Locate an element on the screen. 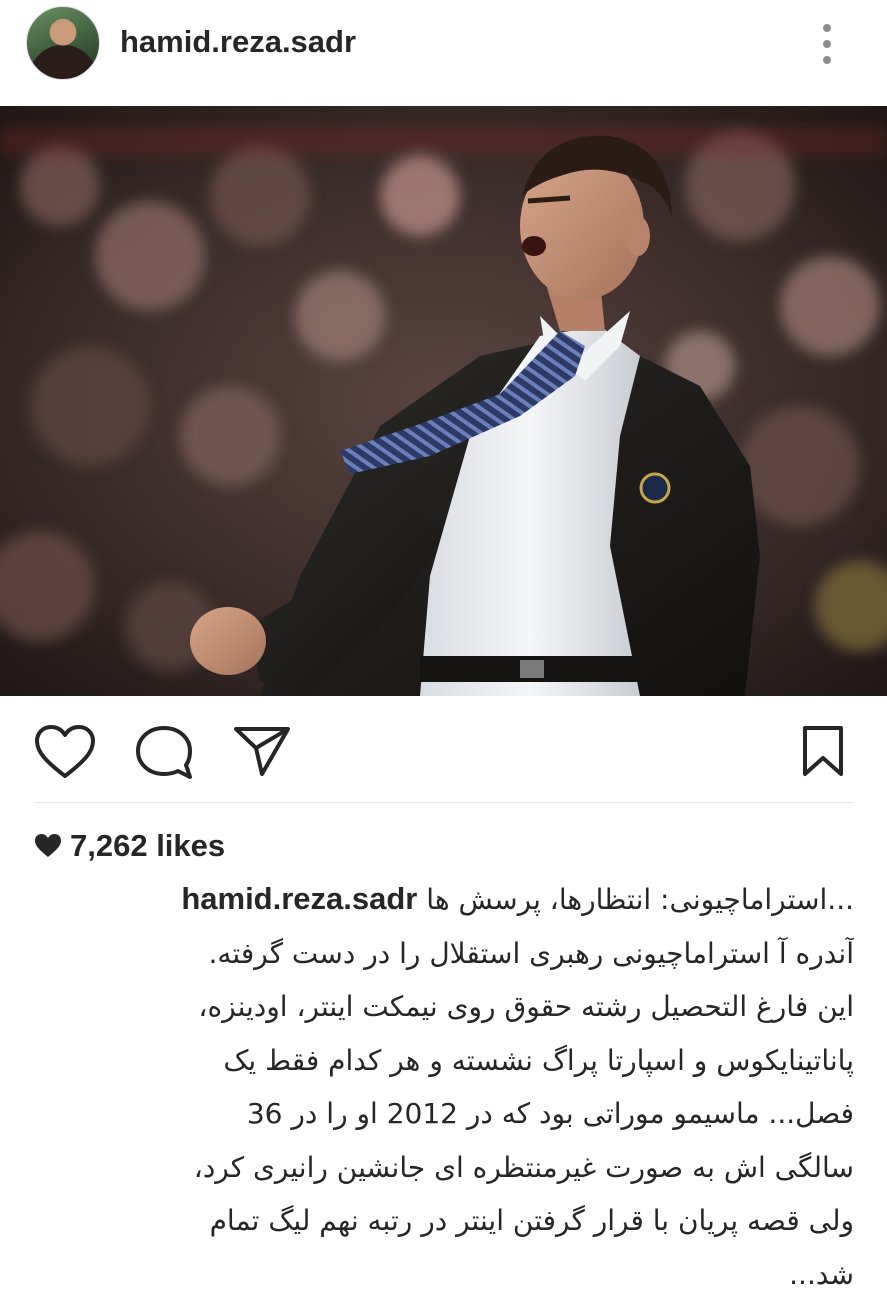 The height and width of the screenshot is (1301, 887). heart-icon is located at coordinates (65, 752).